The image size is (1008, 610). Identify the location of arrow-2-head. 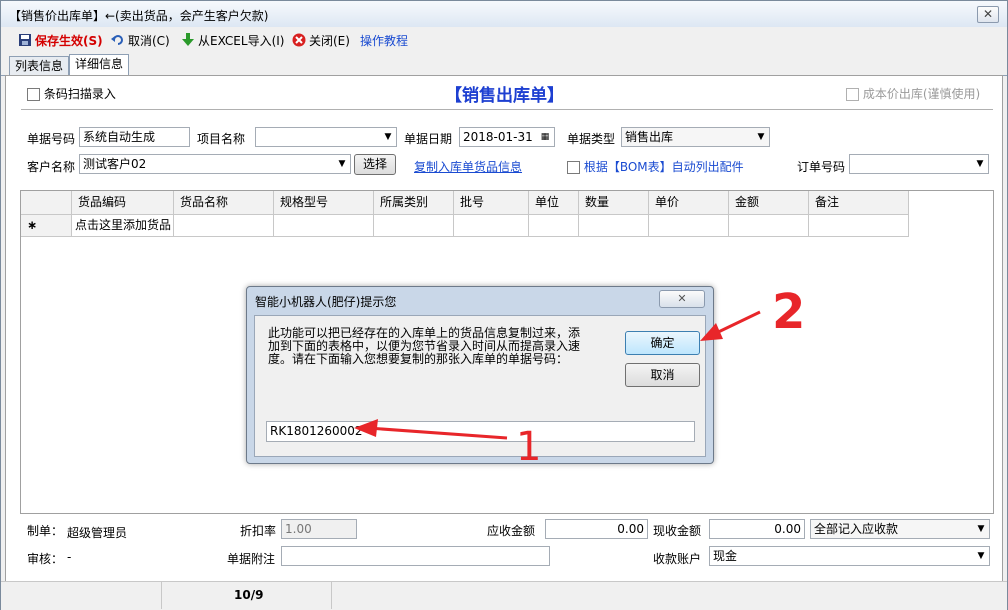
(711, 332).